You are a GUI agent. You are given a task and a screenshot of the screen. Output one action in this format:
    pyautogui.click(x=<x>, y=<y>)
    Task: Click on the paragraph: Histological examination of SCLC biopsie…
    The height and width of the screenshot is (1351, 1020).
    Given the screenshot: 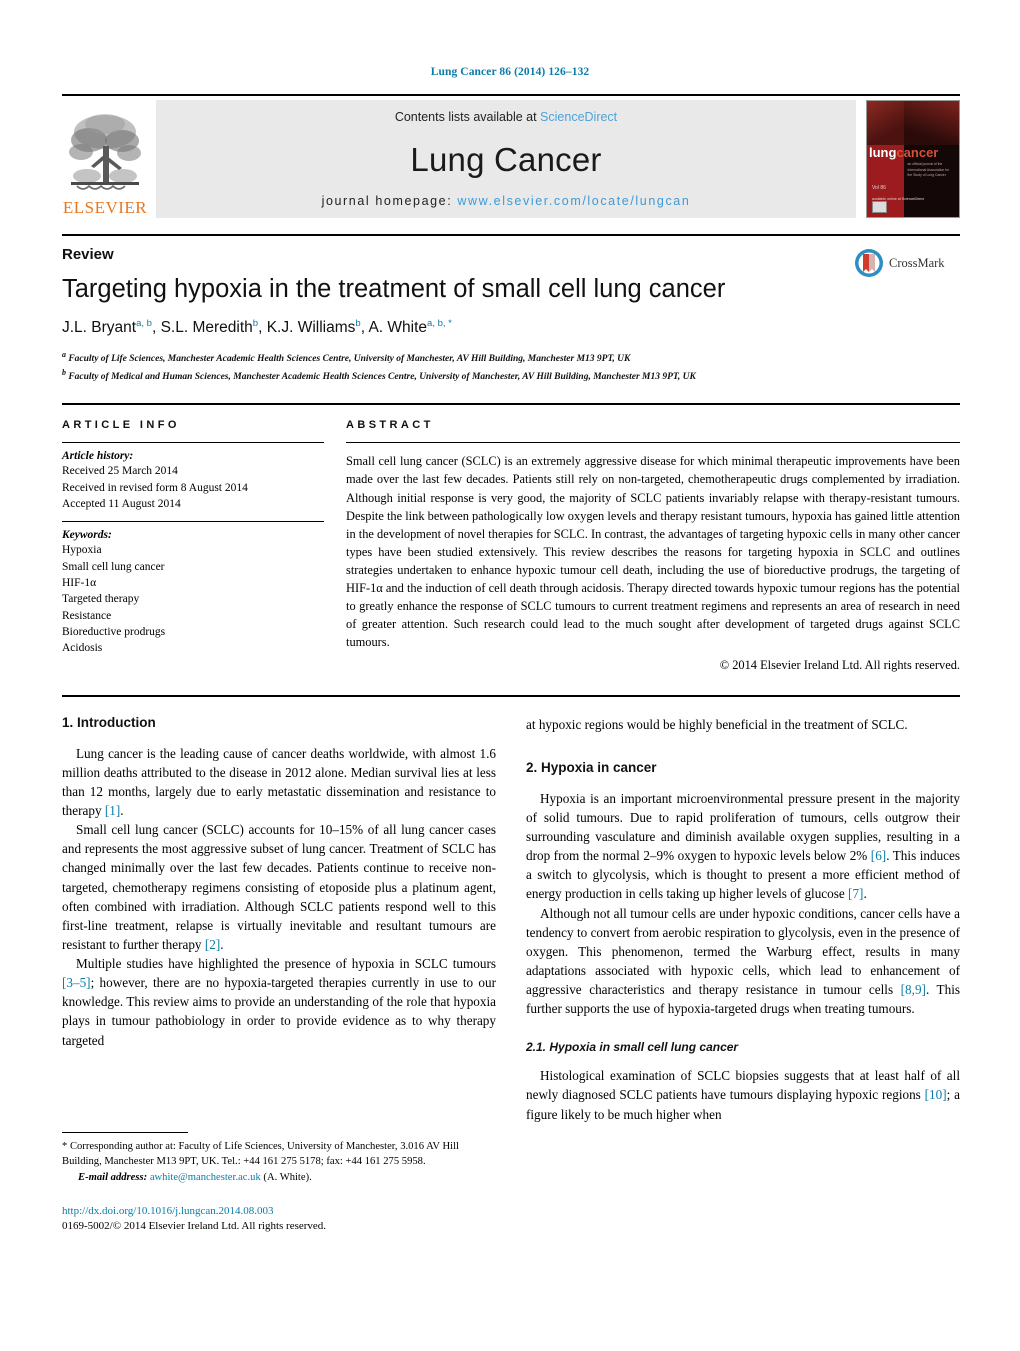 What is the action you would take?
    pyautogui.click(x=743, y=1094)
    